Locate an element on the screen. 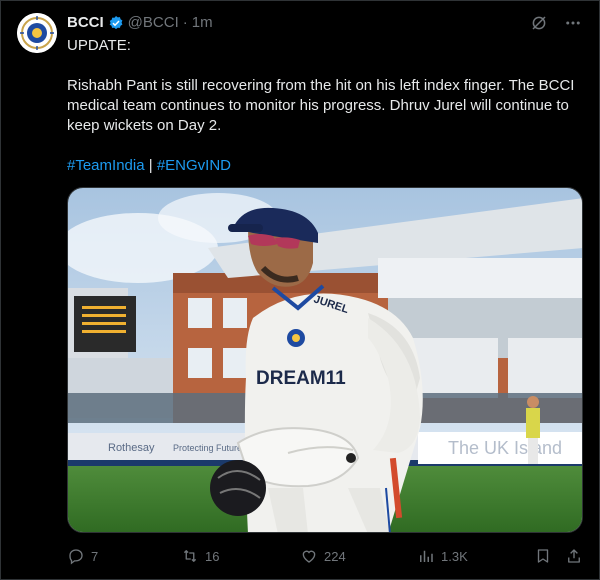  board-text-3: The UK Island is located at coordinates (505, 448).